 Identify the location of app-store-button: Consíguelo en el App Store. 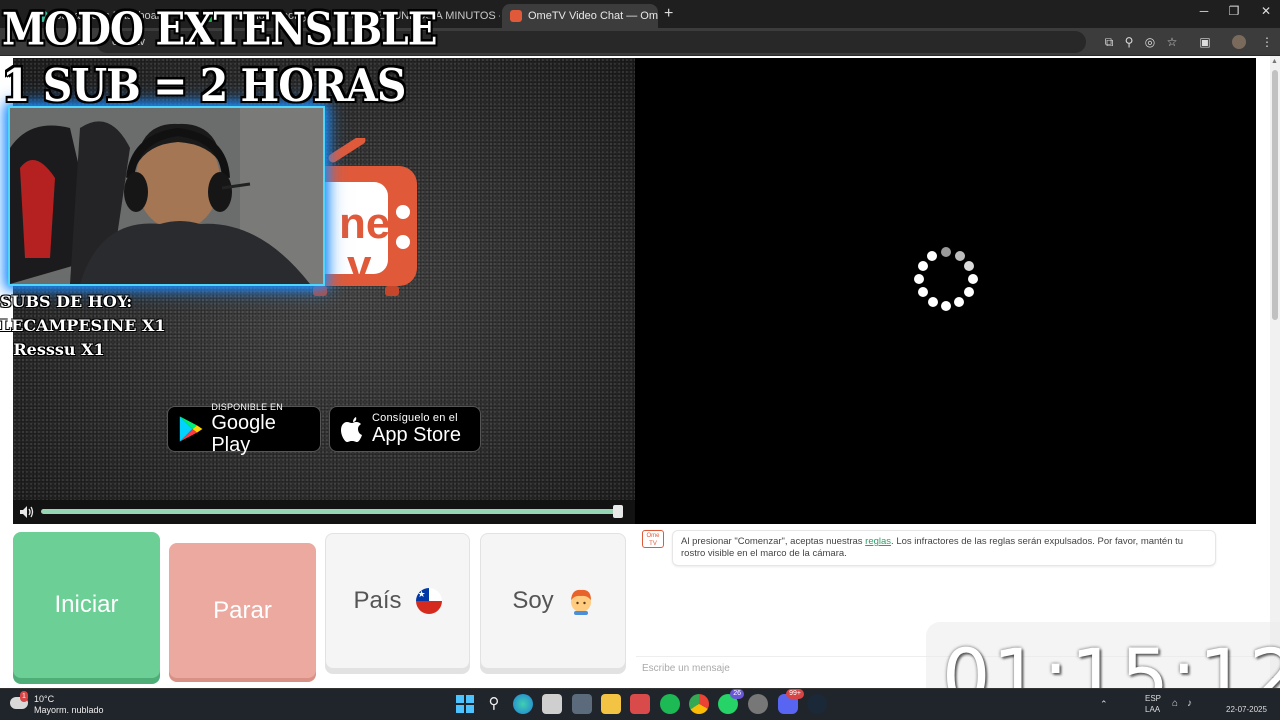
(405, 429).